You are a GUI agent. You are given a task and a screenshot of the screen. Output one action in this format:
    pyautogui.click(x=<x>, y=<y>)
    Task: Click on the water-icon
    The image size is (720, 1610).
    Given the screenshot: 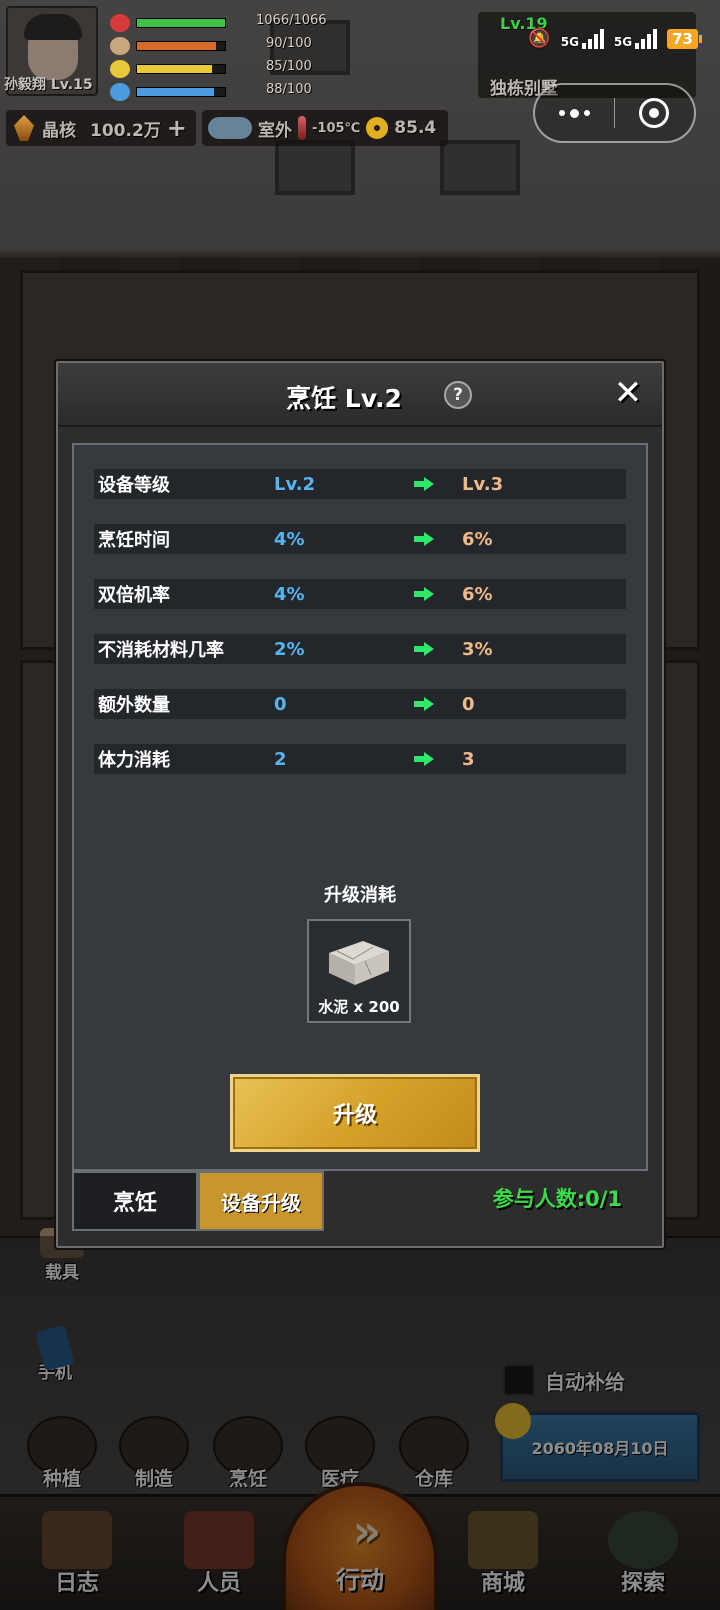 What is the action you would take?
    pyautogui.click(x=120, y=92)
    